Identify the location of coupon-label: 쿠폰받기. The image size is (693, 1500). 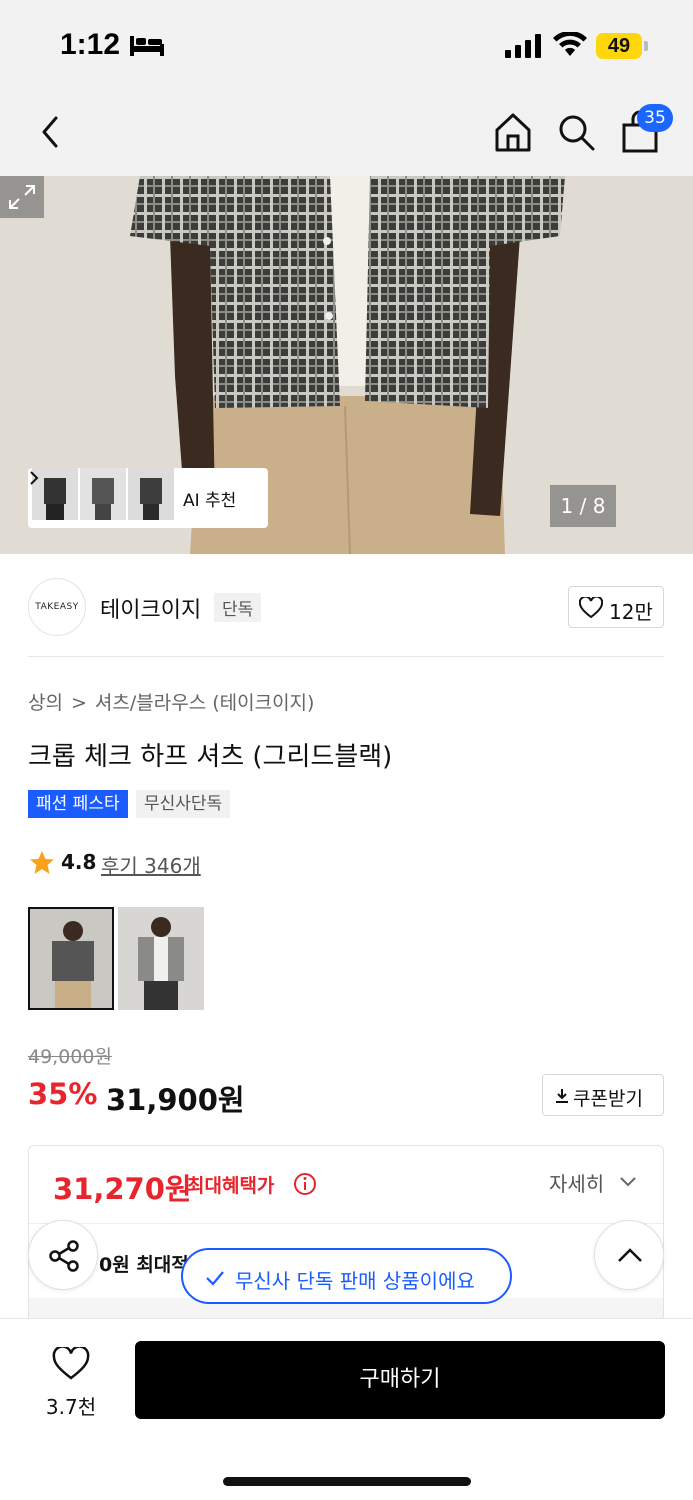
(608, 1099).